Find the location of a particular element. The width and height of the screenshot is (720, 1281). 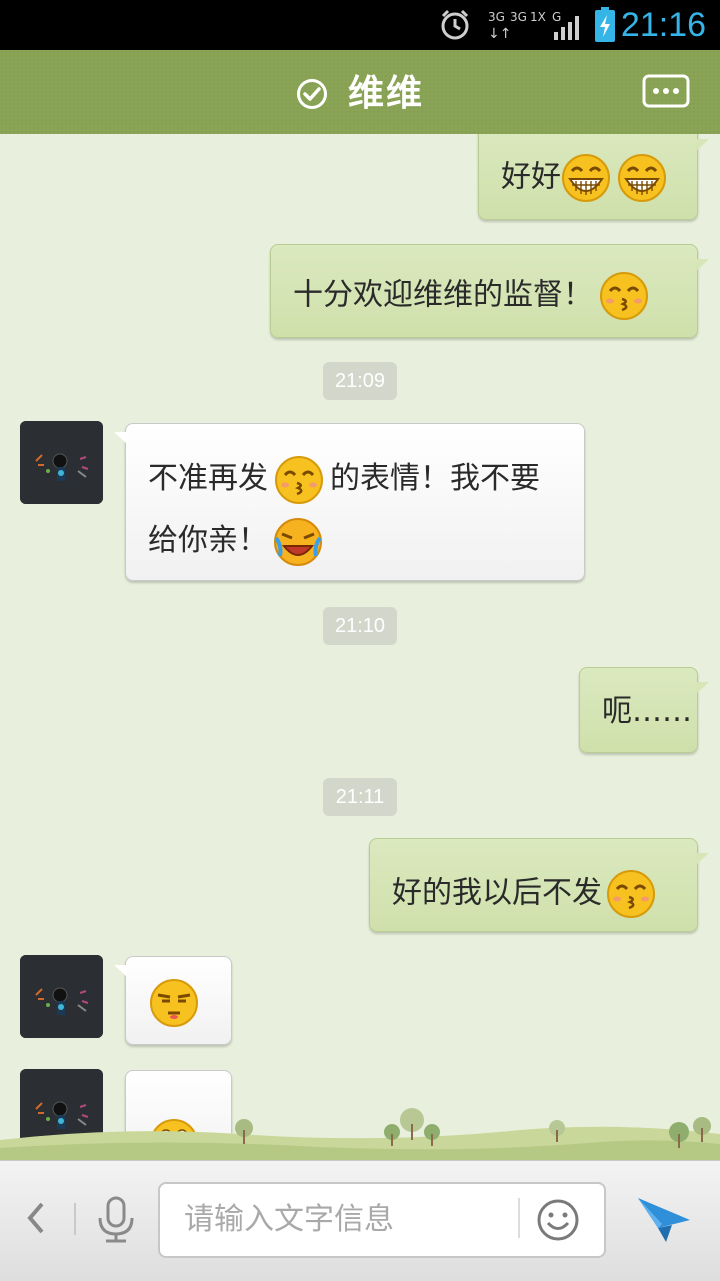

contact-name: 维维 is located at coordinates (386, 94).